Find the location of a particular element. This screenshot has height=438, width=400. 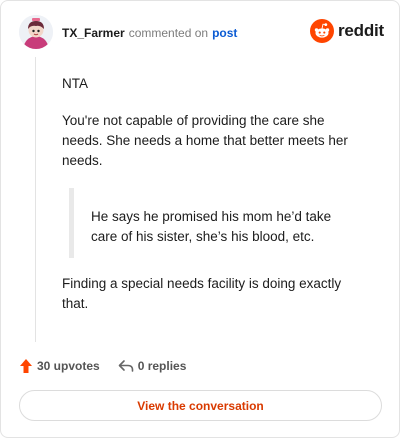

view-conversation-button: View the conversation is located at coordinates (200, 405).